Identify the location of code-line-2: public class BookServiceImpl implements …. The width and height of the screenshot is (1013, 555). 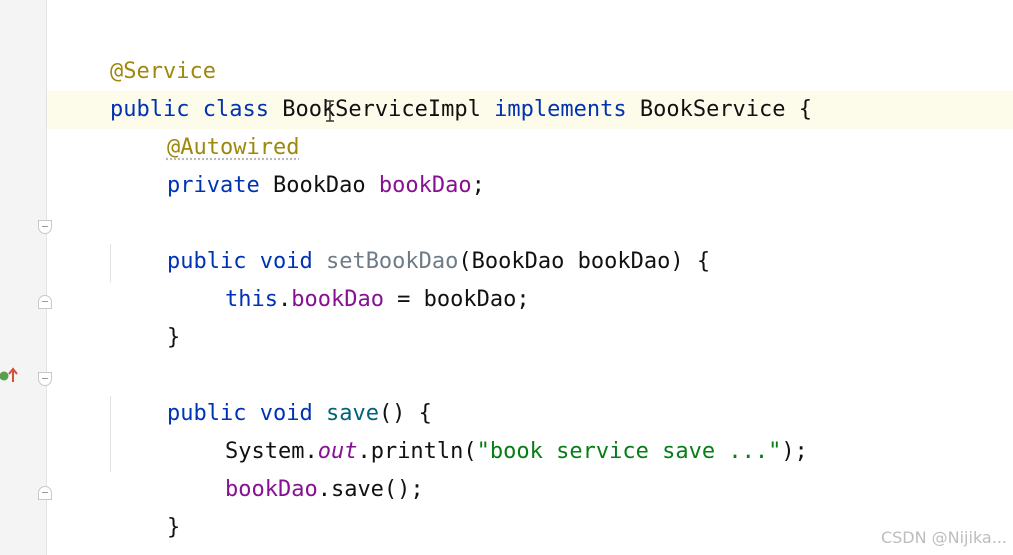
(434, 87).